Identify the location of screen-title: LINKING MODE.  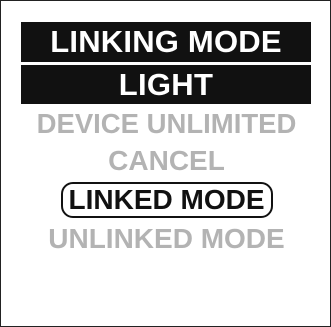
(166, 42).